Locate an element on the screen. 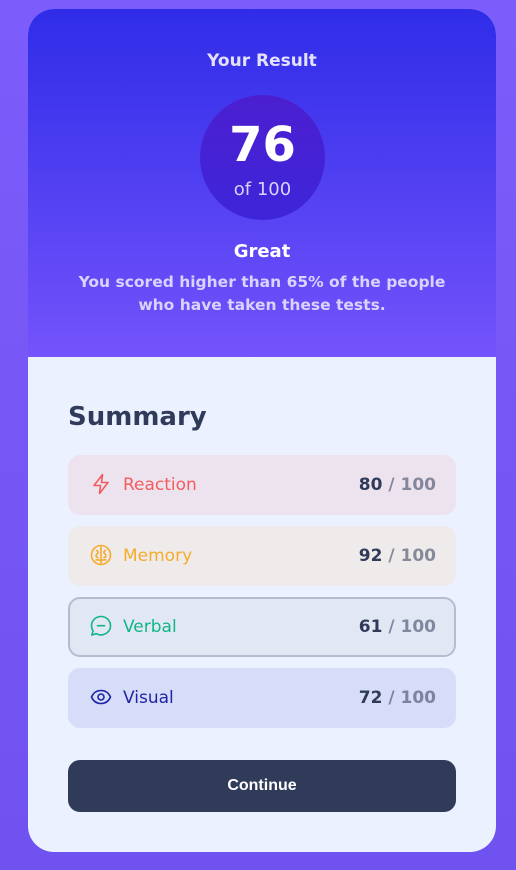 The image size is (516, 870). summary-item-score-value: 61 is located at coordinates (370, 627).